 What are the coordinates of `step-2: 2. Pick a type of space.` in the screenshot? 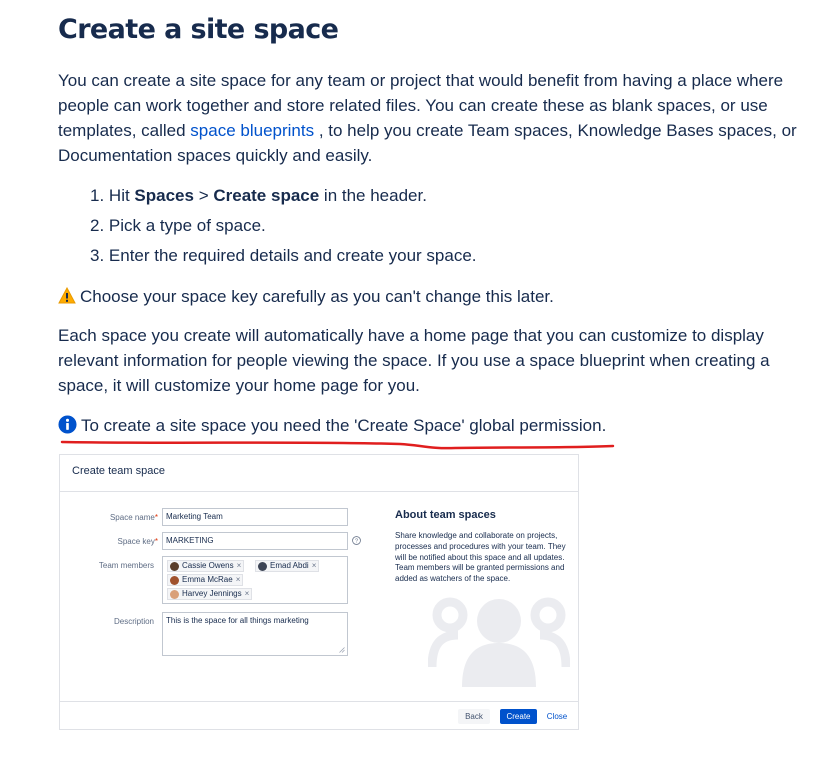 It's located at (178, 225).